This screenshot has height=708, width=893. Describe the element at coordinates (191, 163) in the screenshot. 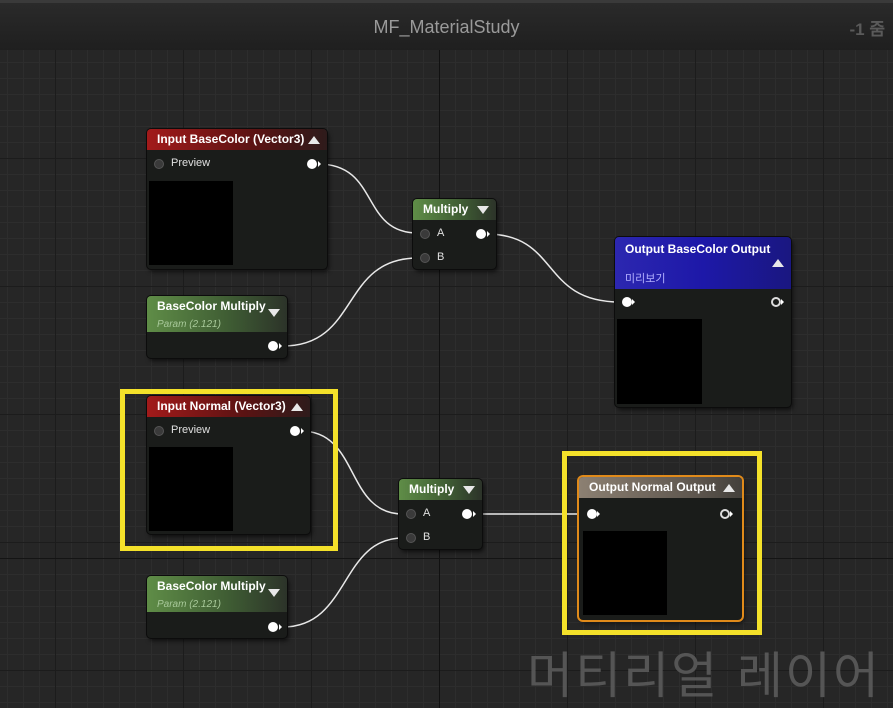

I see `pin-label-preview: Preview` at that location.